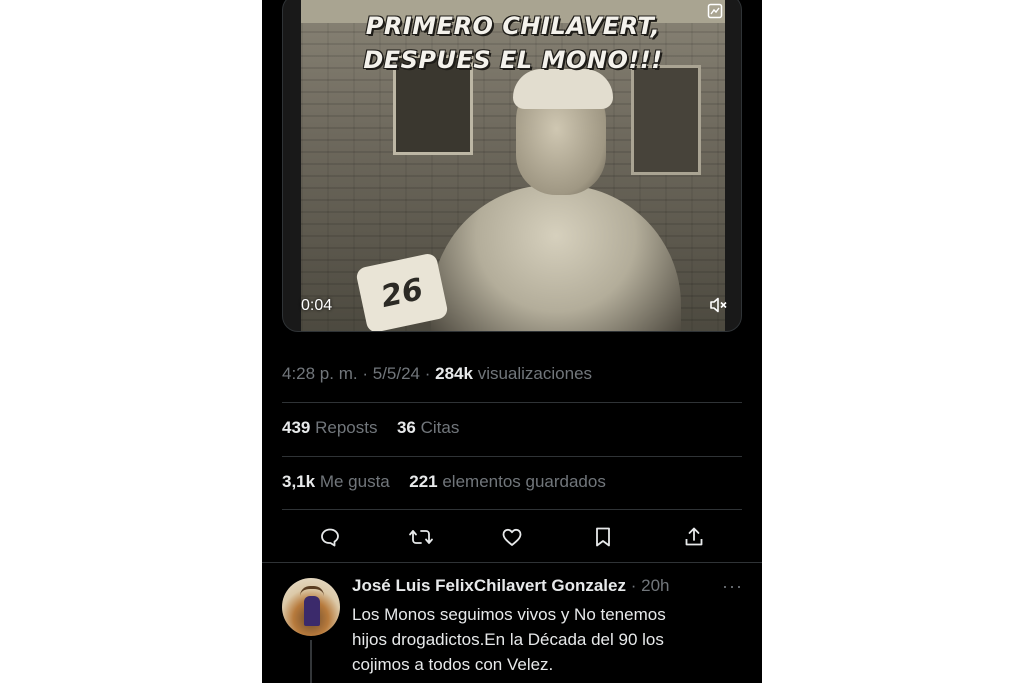  Describe the element at coordinates (513, 43) in the screenshot. I see `video-caption: PRIMERO CHILAVERT, DESPUES EL MONO!!!` at that location.